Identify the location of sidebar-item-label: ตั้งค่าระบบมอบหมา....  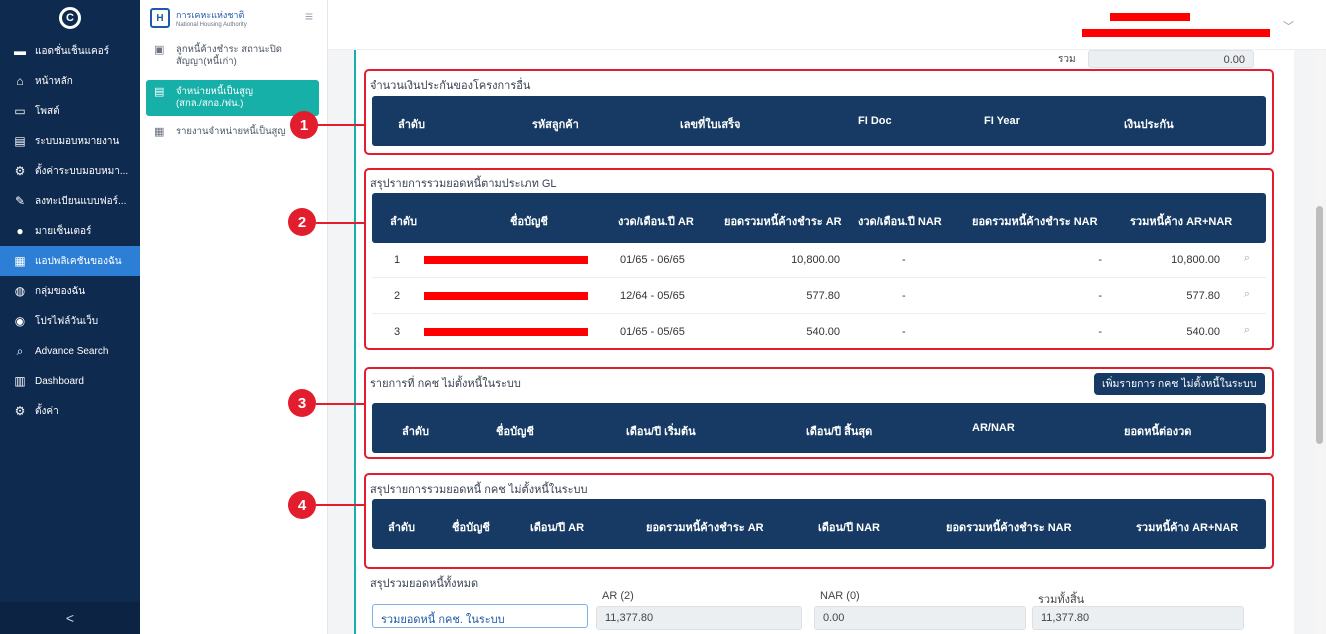
(82, 171).